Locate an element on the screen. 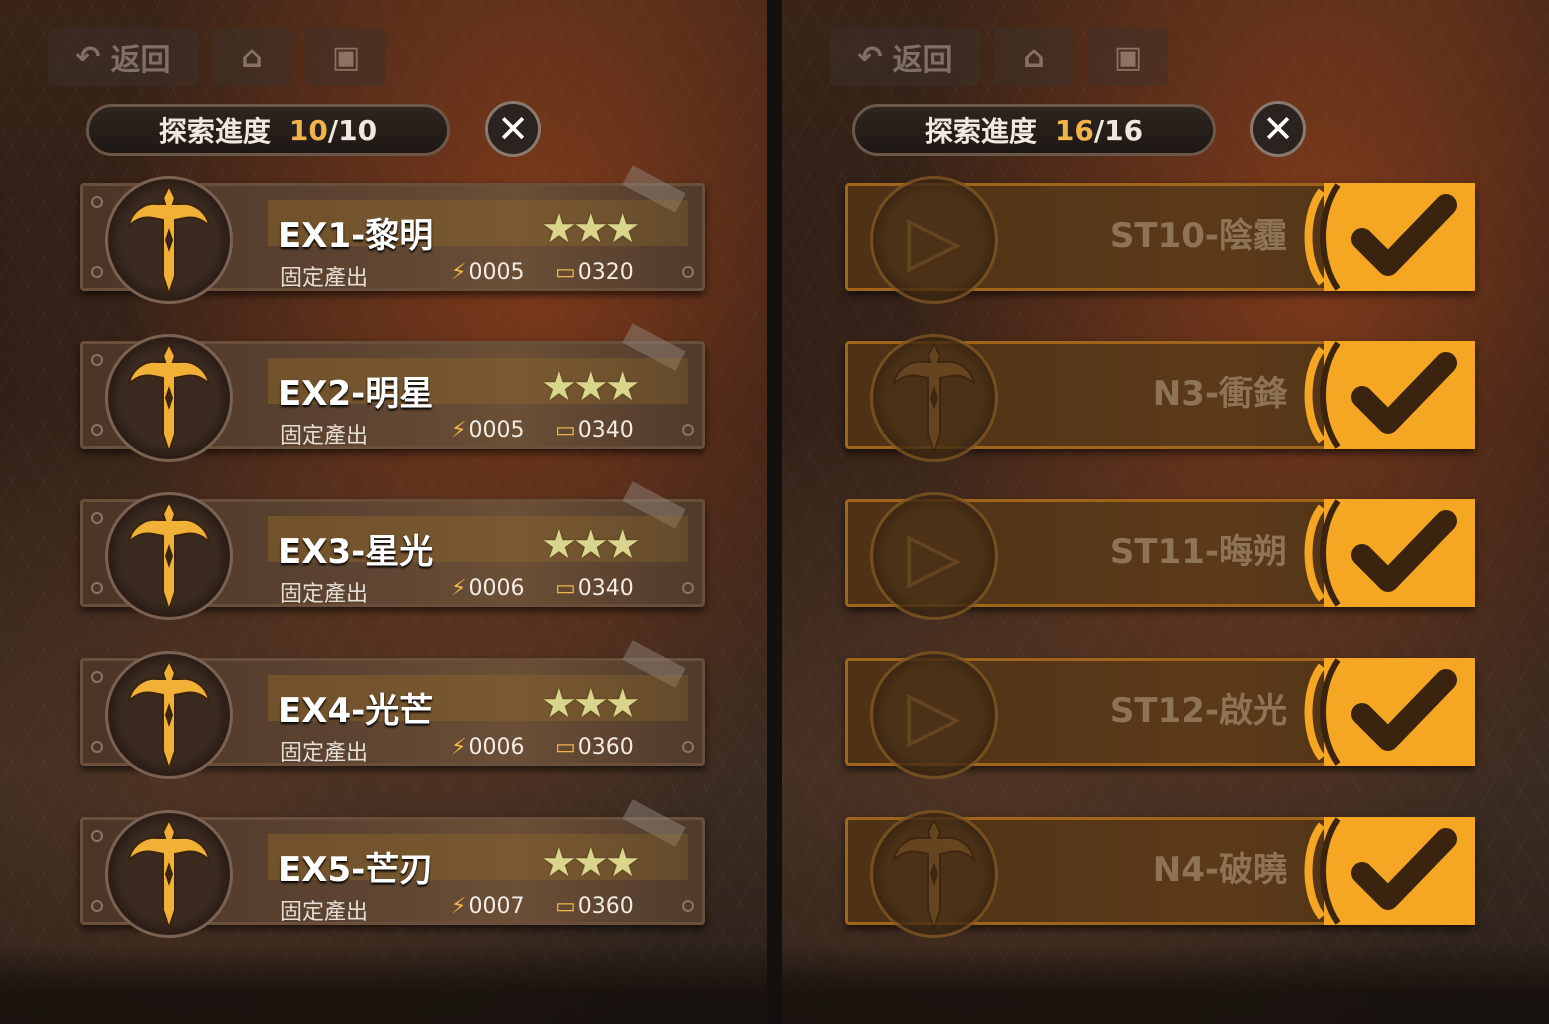 This screenshot has width=1549, height=1024. stage-card: EX3-星光 ★★★ 固定產出 ⚡ 0006 ▭ 0340 is located at coordinates (392, 550).